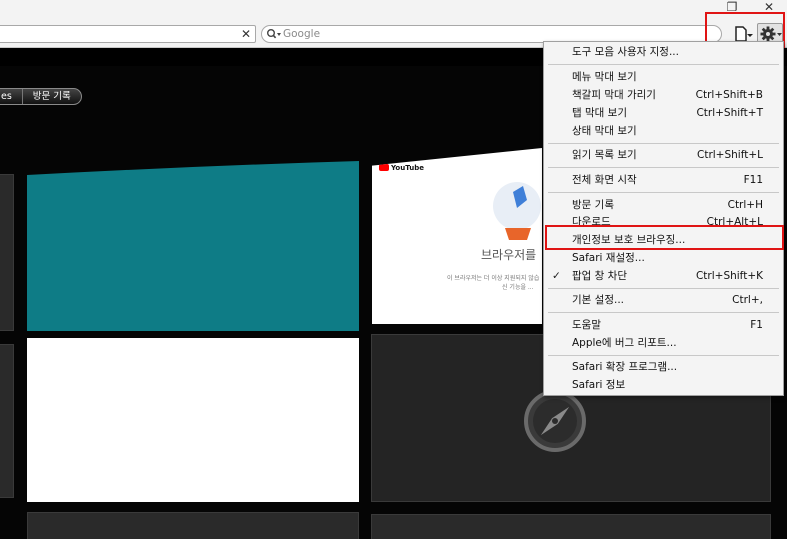  I want to click on top-site-tile-teal, so click(193, 246).